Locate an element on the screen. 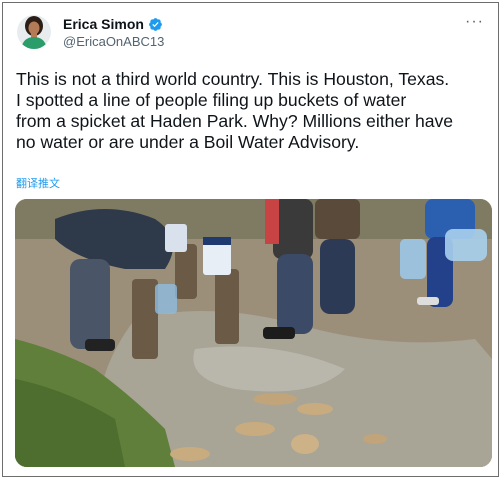  avatar-image is located at coordinates (34, 32).